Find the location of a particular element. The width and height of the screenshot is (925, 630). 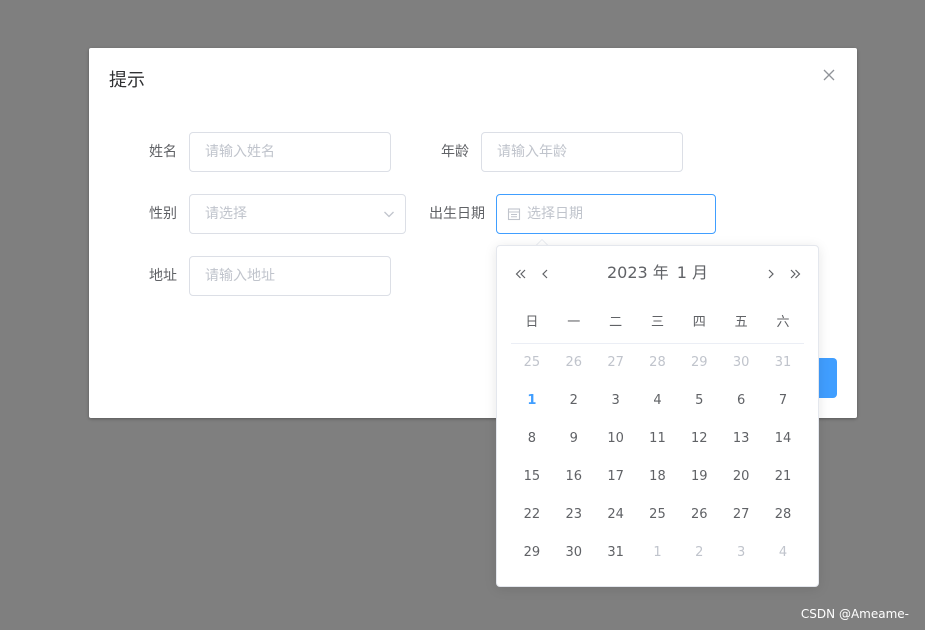

picker-year: 2023 年 is located at coordinates (638, 273).